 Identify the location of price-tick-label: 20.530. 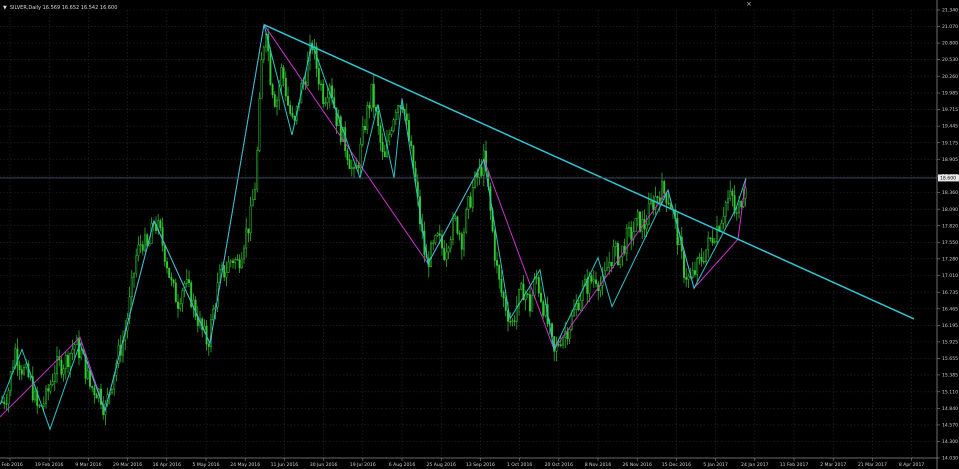
(950, 60).